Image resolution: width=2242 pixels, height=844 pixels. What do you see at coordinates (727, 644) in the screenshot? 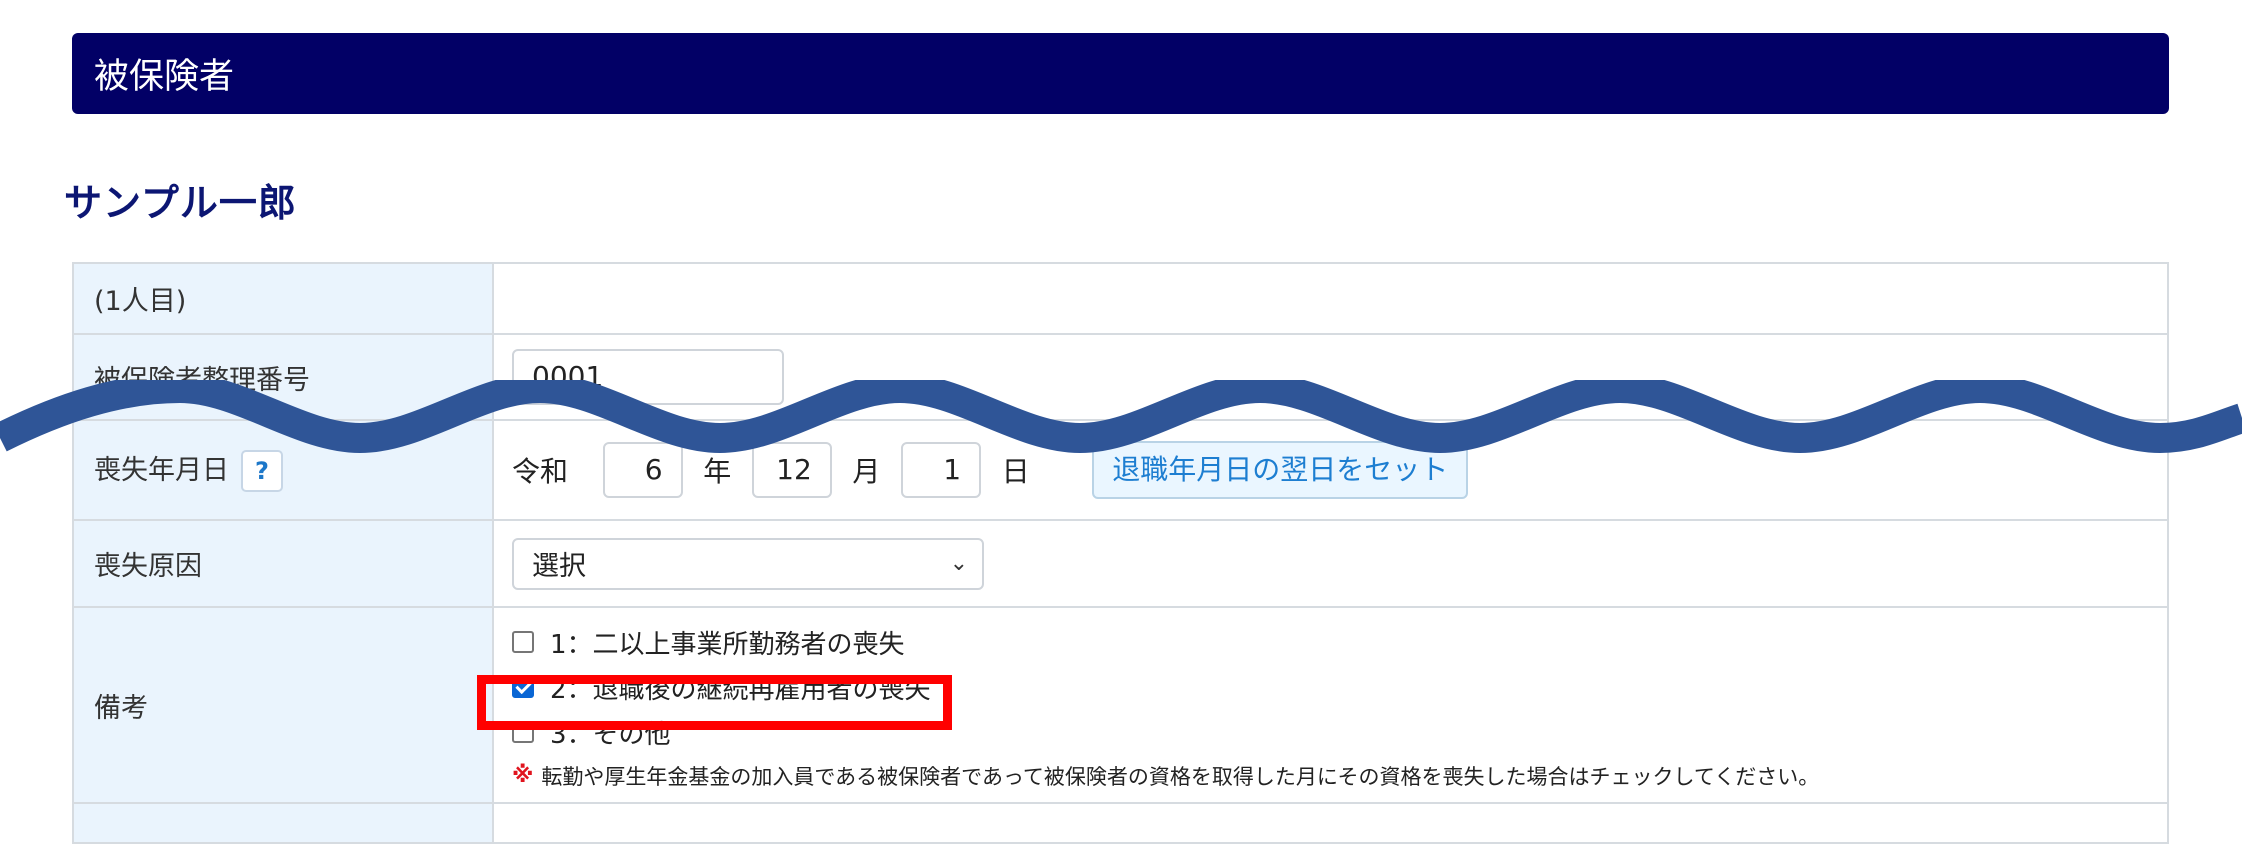
I see `remark-option-1-label: 1：二以上事業所勤務者の喪失` at bounding box center [727, 644].